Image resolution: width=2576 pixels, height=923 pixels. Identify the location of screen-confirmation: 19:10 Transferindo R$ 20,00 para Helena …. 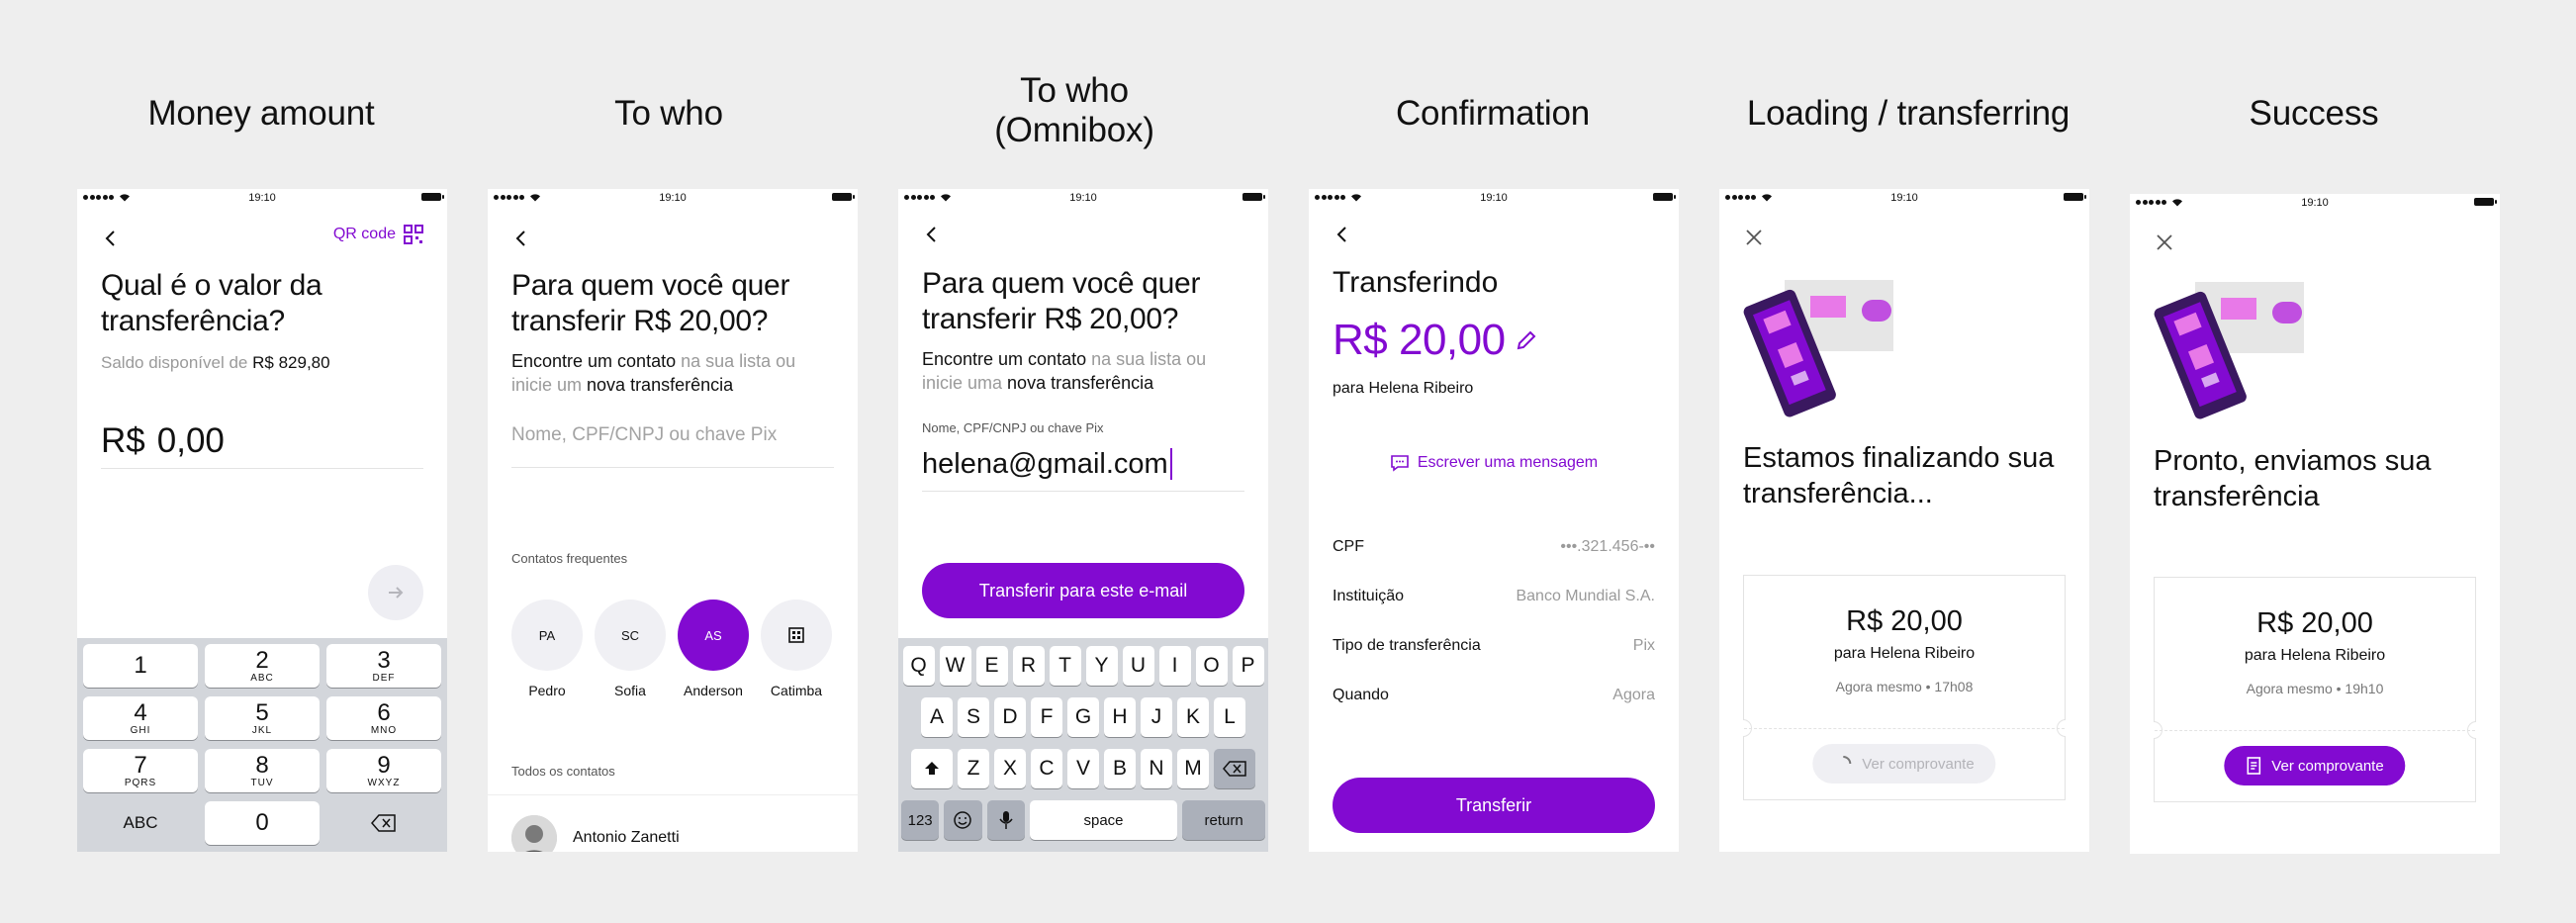
(1494, 520).